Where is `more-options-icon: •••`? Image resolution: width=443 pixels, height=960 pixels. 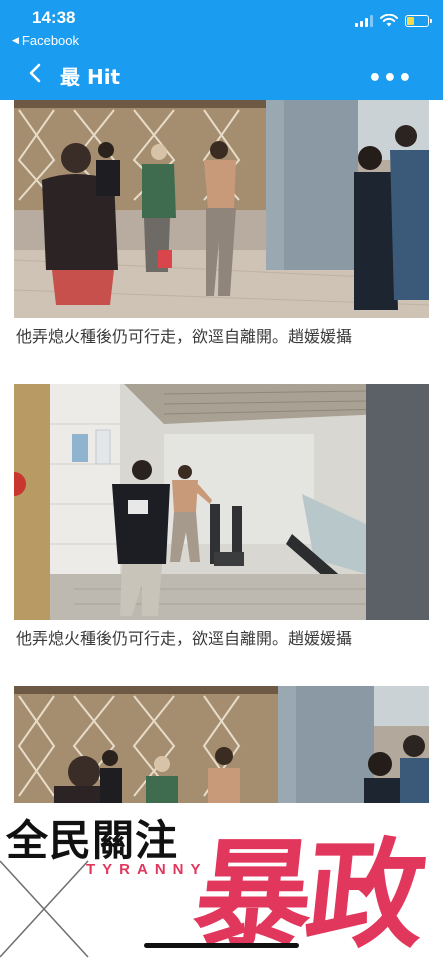 more-options-icon: ••• is located at coordinates (390, 78).